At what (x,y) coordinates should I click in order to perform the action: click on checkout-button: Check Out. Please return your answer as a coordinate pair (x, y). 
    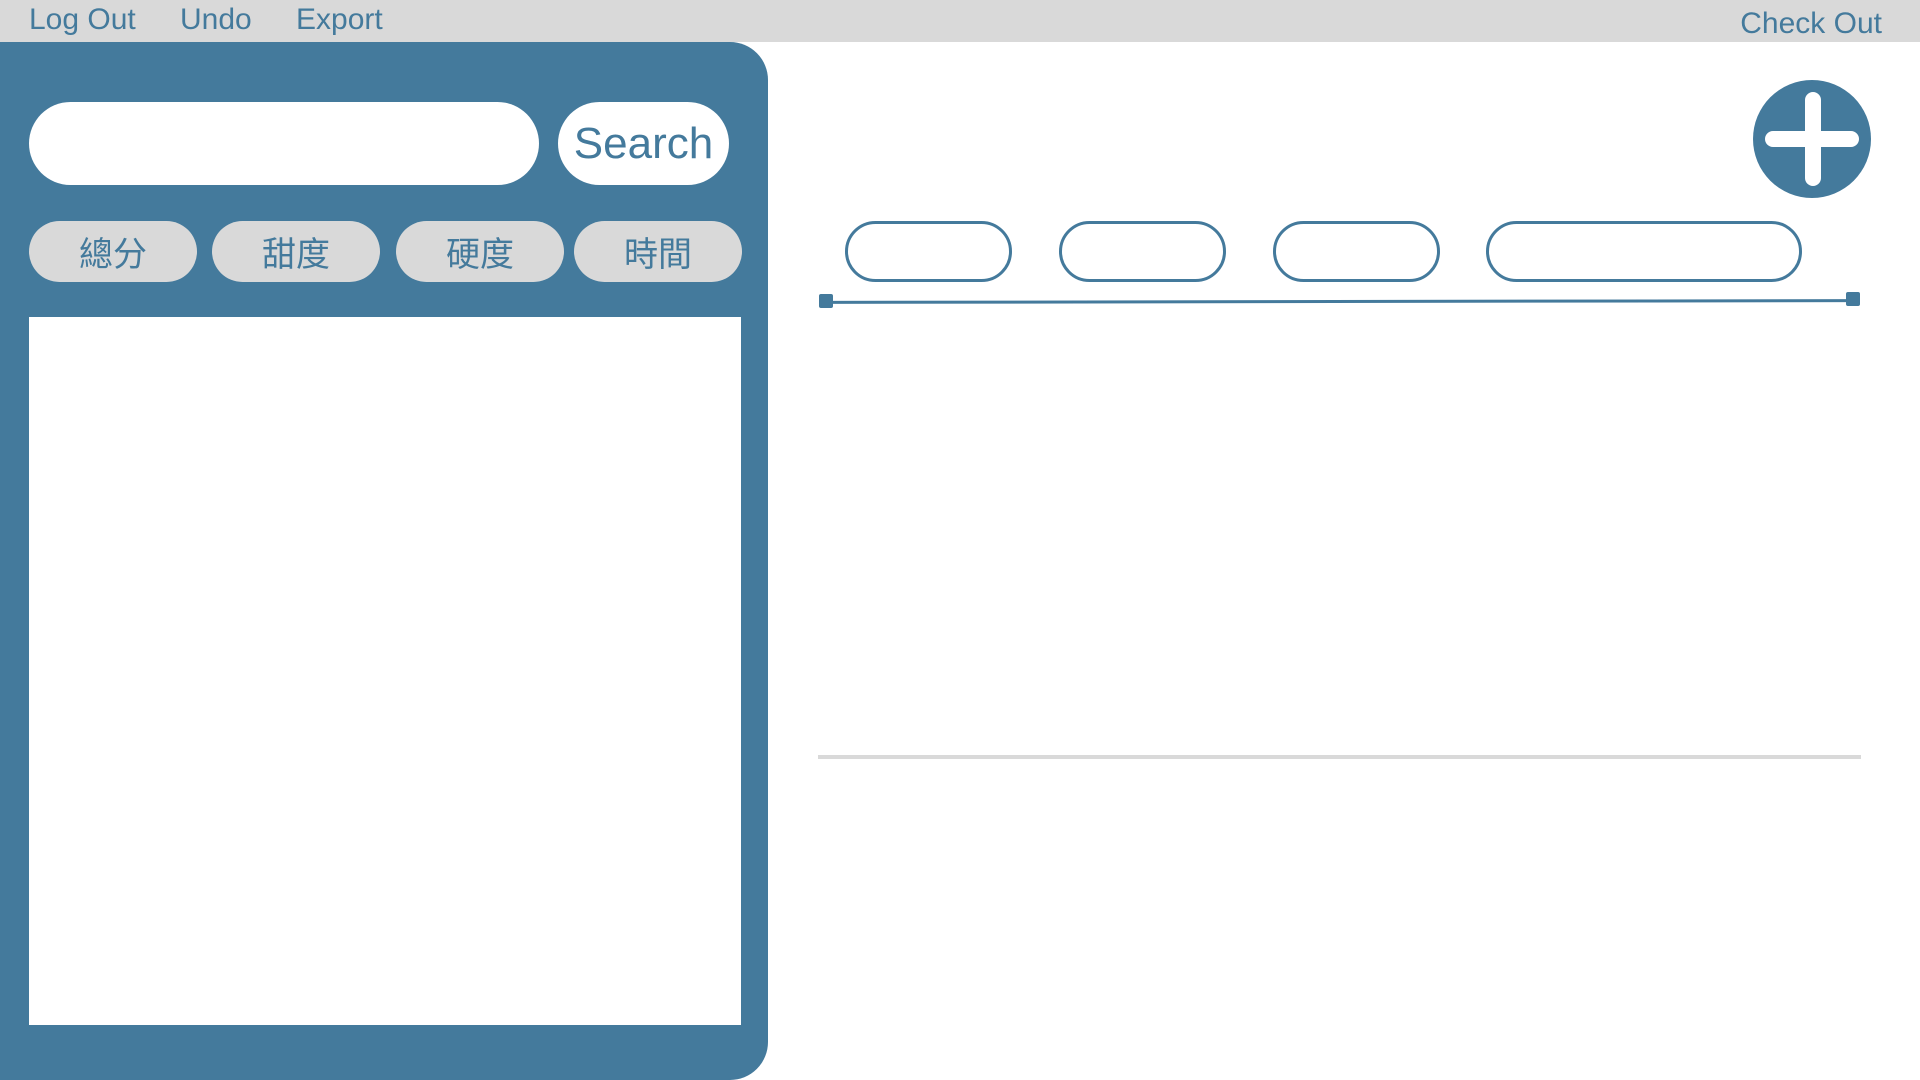
    Looking at the image, I should click on (1811, 25).